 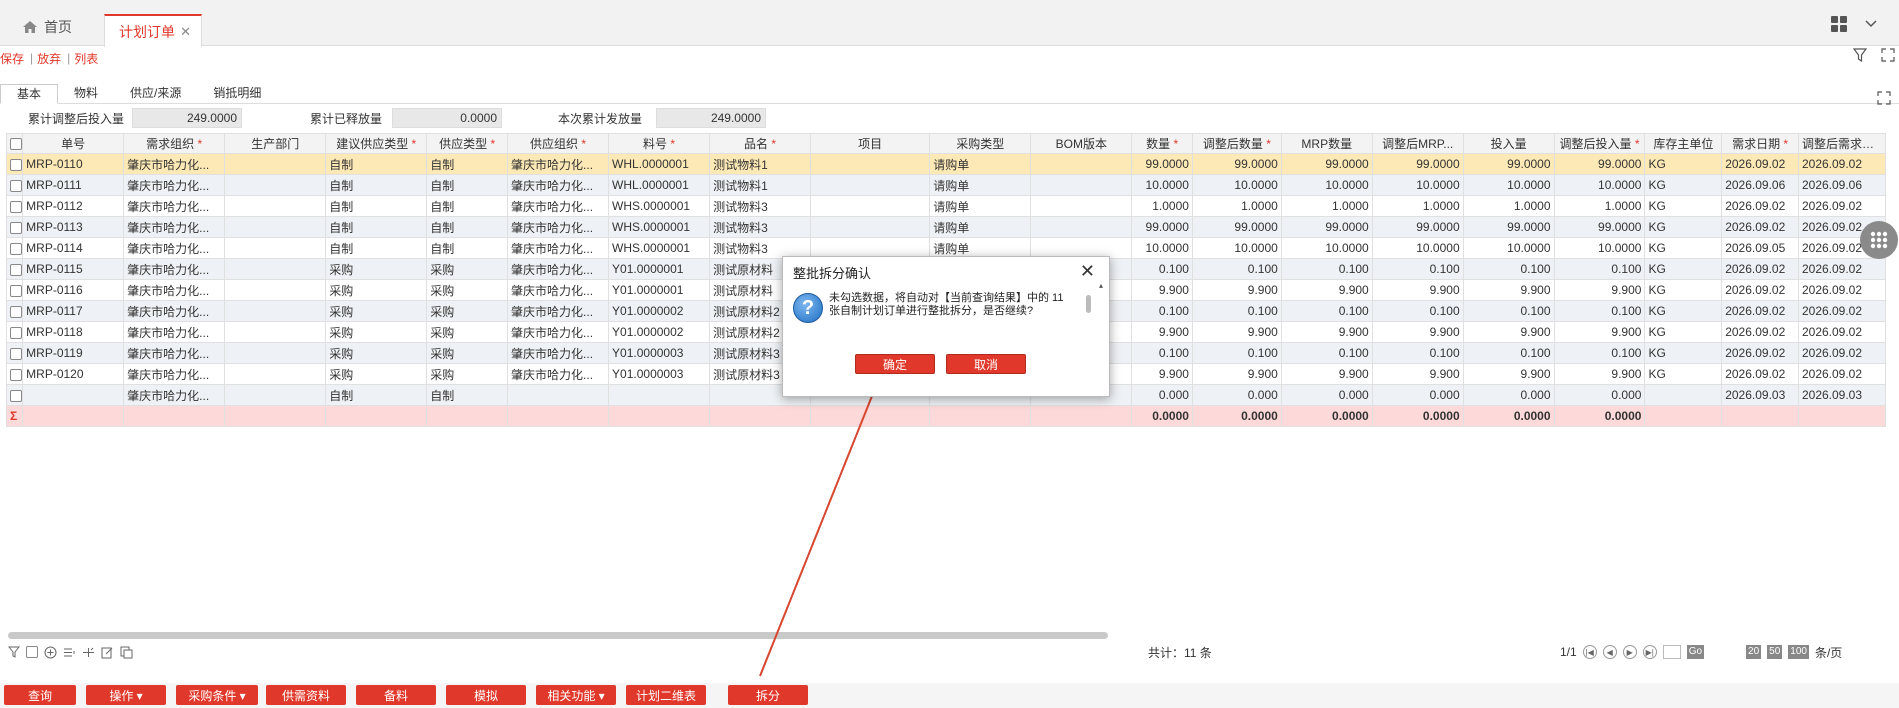 What do you see at coordinates (1101, 285) in the screenshot?
I see `scroll-up-icon: ▴` at bounding box center [1101, 285].